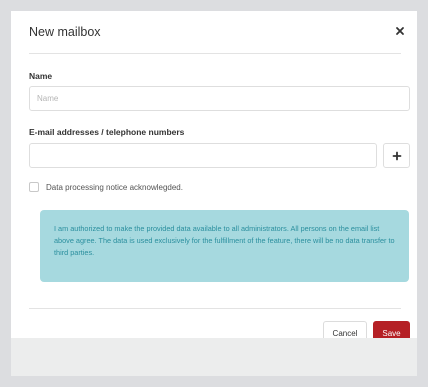 The image size is (428, 387). What do you see at coordinates (219, 98) in the screenshot?
I see `name-input` at bounding box center [219, 98].